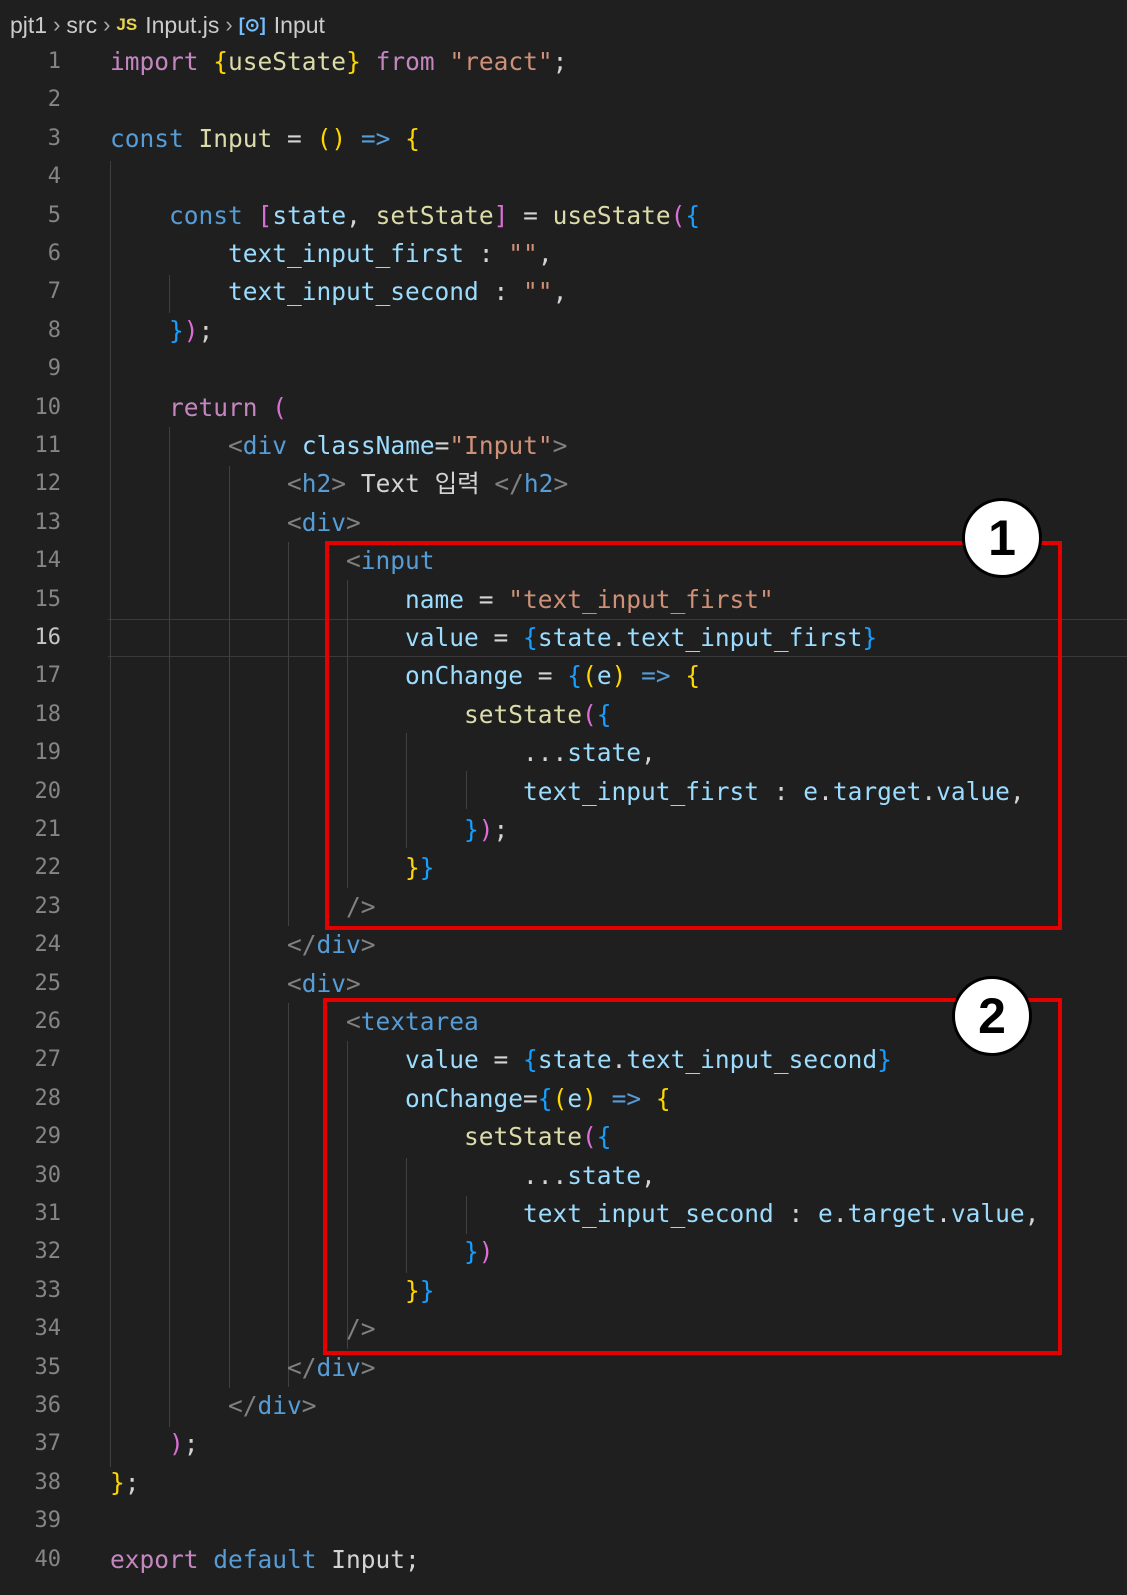 Image resolution: width=1127 pixels, height=1595 pixels. What do you see at coordinates (563, 945) in the screenshot?
I see `code-line: 24 </div>` at bounding box center [563, 945].